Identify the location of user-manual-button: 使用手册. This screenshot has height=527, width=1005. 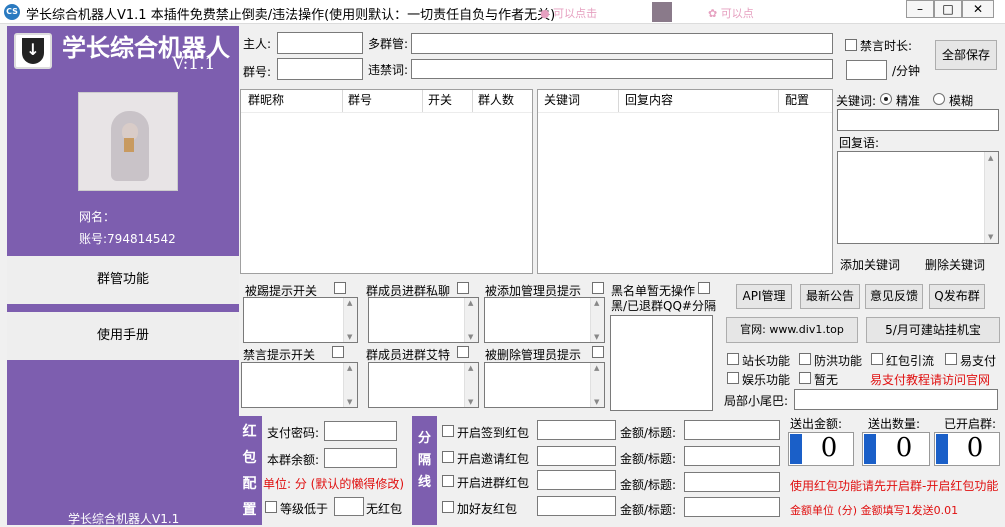
(123, 336).